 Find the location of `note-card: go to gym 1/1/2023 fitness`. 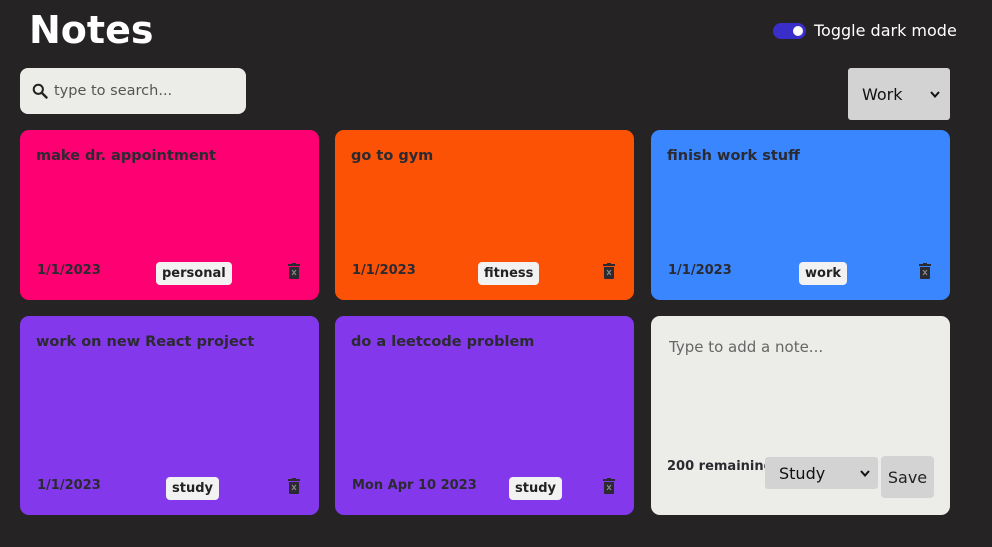

note-card: go to gym 1/1/2023 fitness is located at coordinates (484, 215).